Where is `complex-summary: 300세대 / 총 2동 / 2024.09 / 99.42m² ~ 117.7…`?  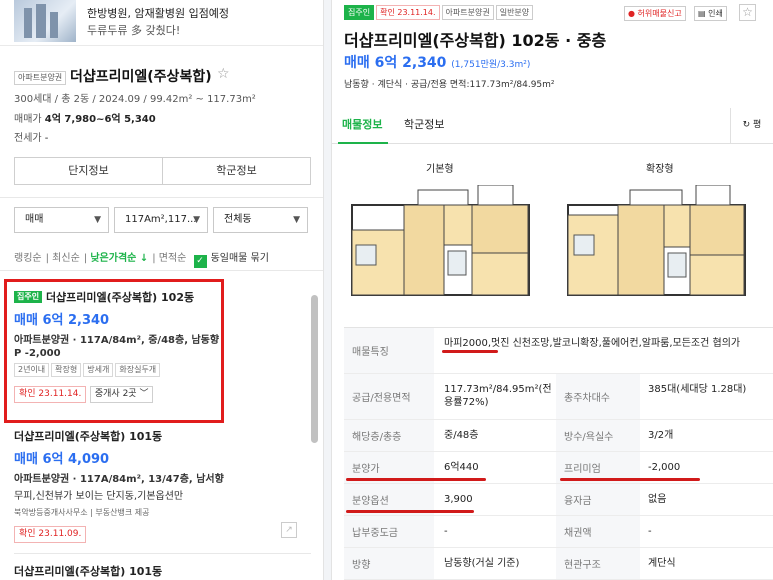
complex-summary: 300세대 / 총 2동 / 2024.09 / 99.42m² ~ 117.7… is located at coordinates (135, 99).